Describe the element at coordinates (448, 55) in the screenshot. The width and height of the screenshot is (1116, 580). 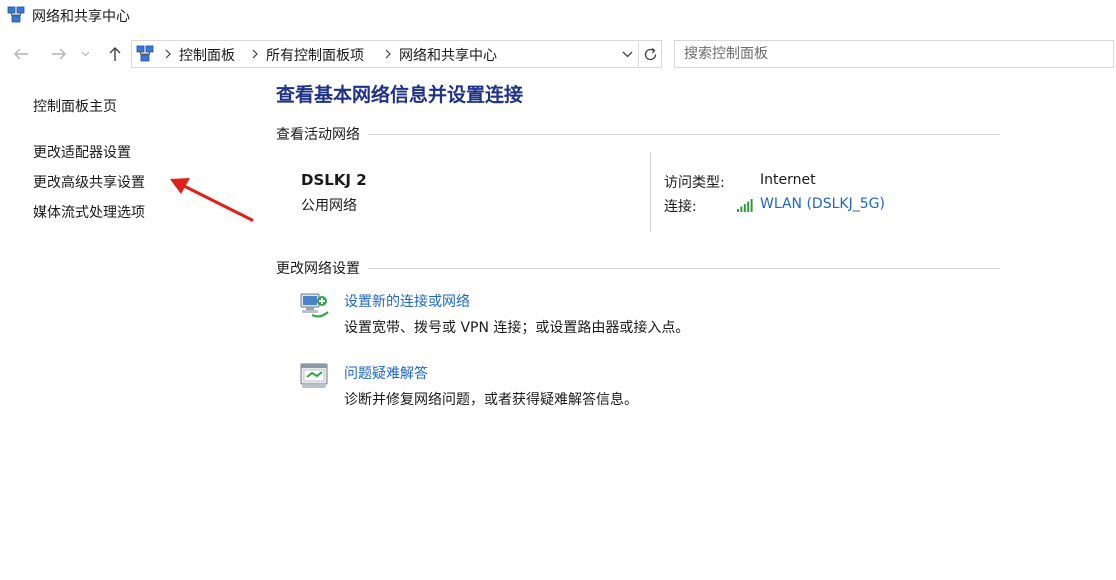
I see `breadcrumb-network-center: 网络和共享中心` at that location.